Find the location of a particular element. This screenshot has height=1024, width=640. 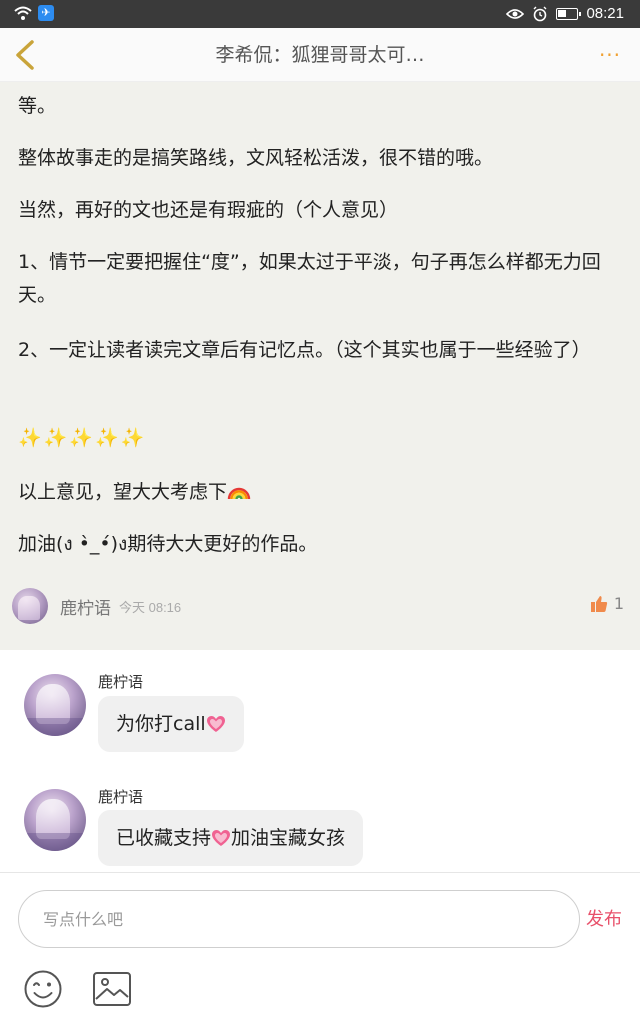

post-line: 2、一定让读者读完文章后有记忆点。（这个其实也属于一些经验了） is located at coordinates (304, 350).